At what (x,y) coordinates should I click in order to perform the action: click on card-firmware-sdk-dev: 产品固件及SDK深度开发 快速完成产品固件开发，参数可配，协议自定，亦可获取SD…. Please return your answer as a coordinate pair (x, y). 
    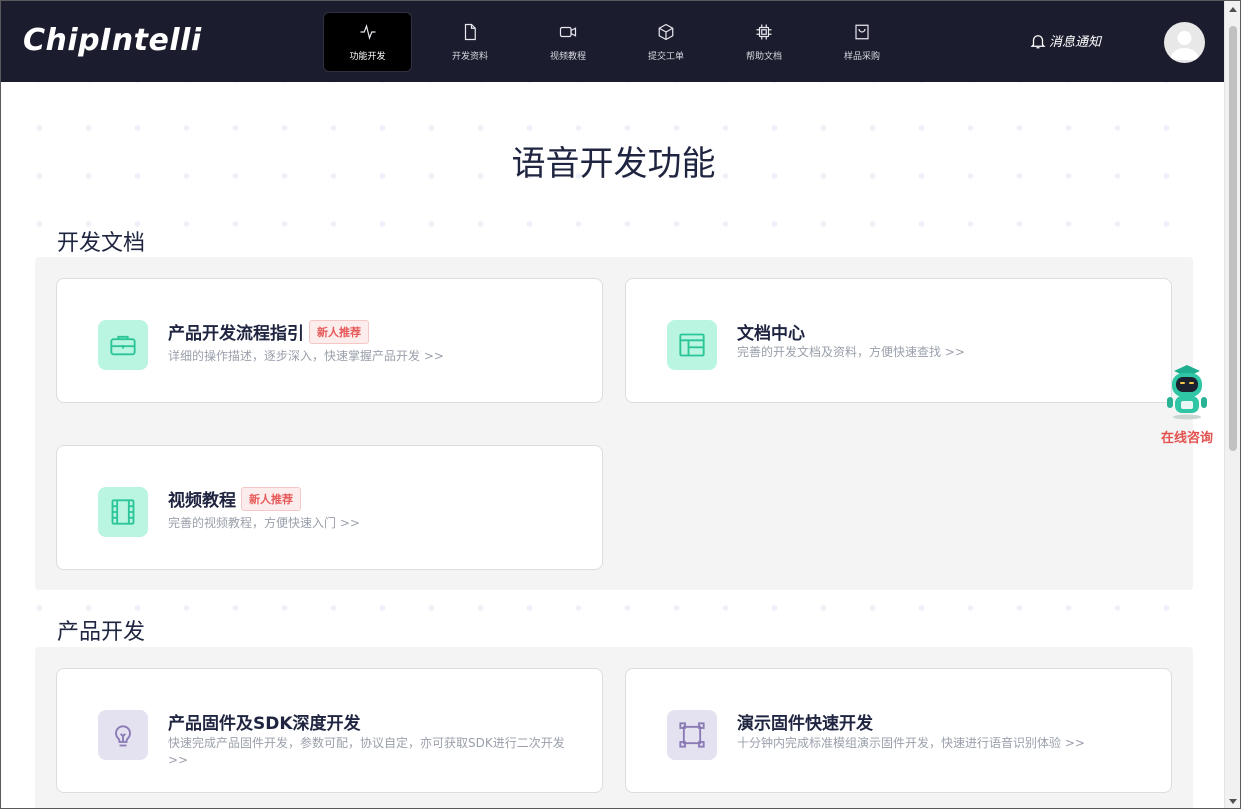
    Looking at the image, I should click on (329, 730).